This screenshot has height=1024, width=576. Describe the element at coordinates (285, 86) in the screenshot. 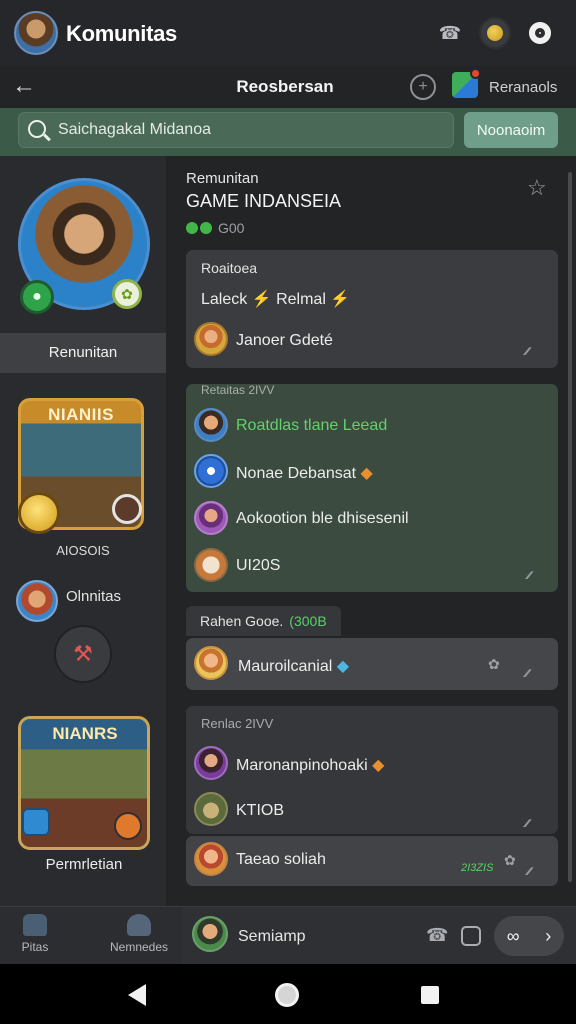

I see `page-title: Reosbersan` at that location.